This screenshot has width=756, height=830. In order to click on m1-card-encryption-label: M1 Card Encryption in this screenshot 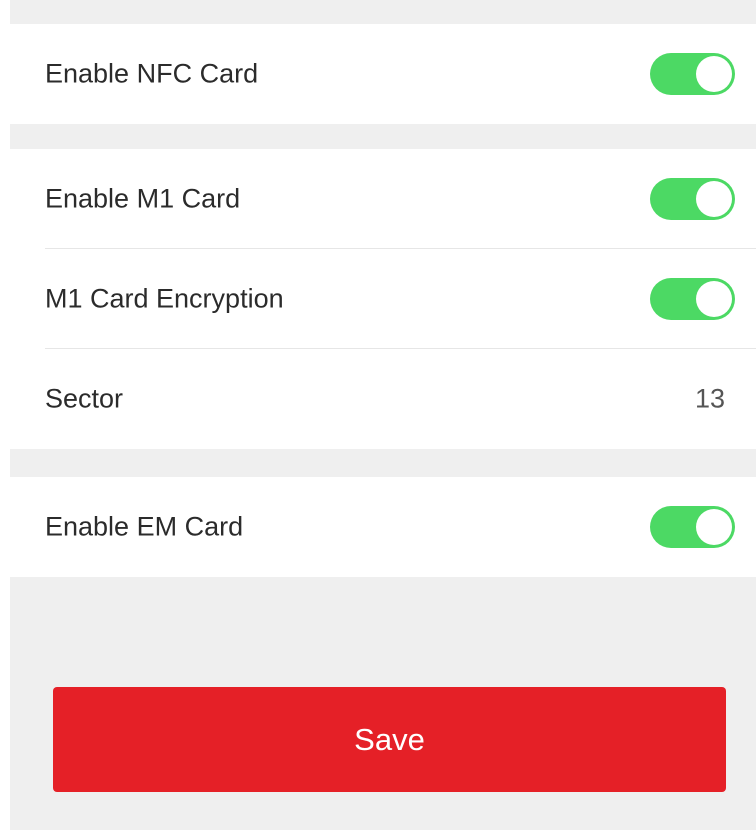, I will do `click(164, 298)`.